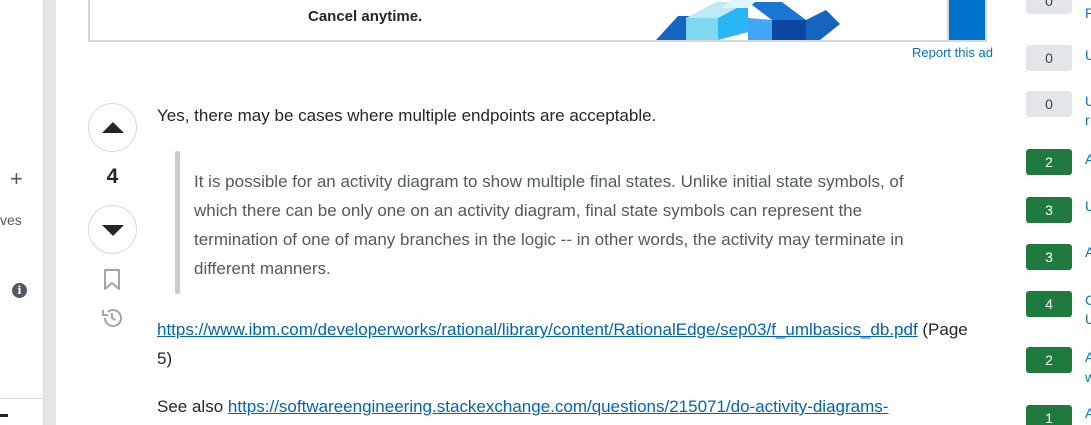  What do you see at coordinates (1049, 415) in the screenshot?
I see `answer-count-badge: 1` at bounding box center [1049, 415].